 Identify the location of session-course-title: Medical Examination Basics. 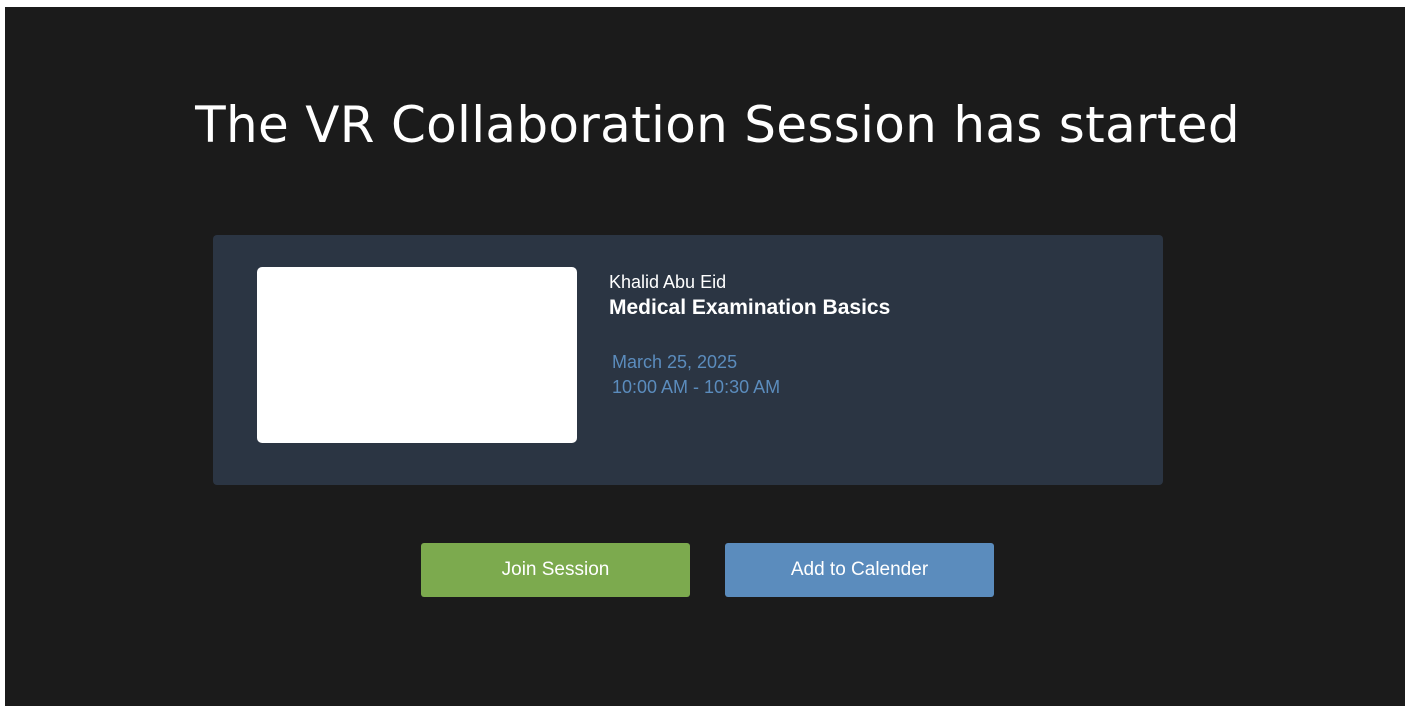
(750, 307).